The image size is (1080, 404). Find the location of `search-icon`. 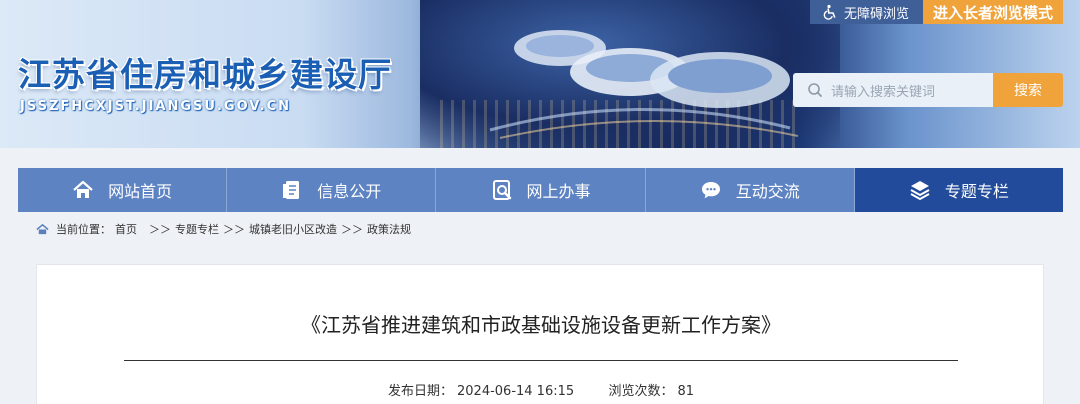

search-icon is located at coordinates (815, 90).